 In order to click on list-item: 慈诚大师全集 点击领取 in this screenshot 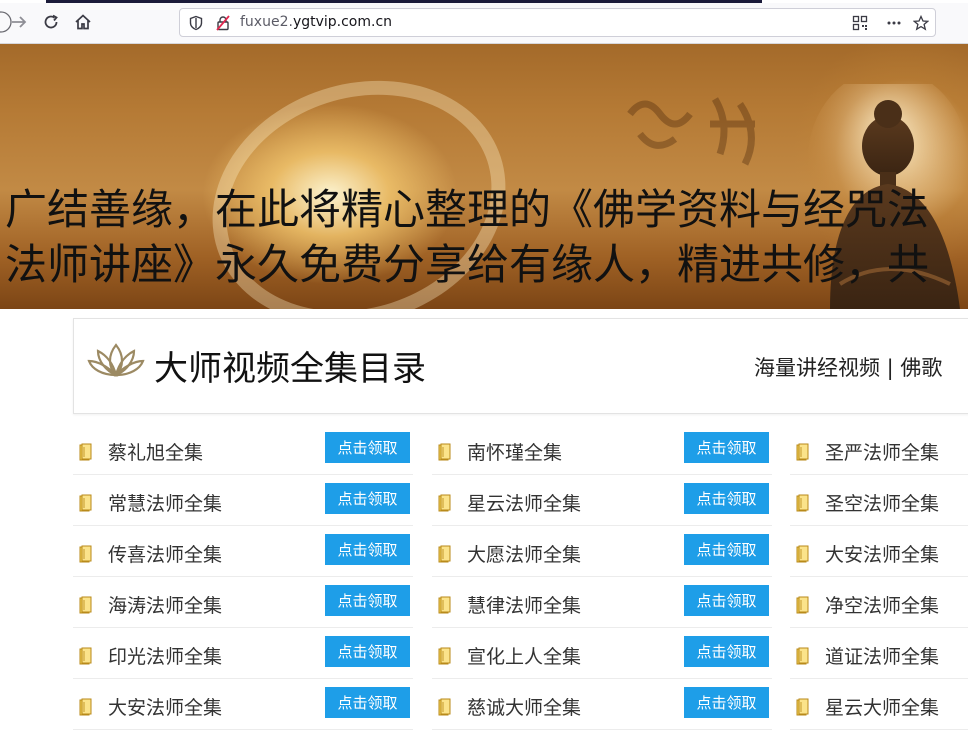, I will do `click(602, 704)`.